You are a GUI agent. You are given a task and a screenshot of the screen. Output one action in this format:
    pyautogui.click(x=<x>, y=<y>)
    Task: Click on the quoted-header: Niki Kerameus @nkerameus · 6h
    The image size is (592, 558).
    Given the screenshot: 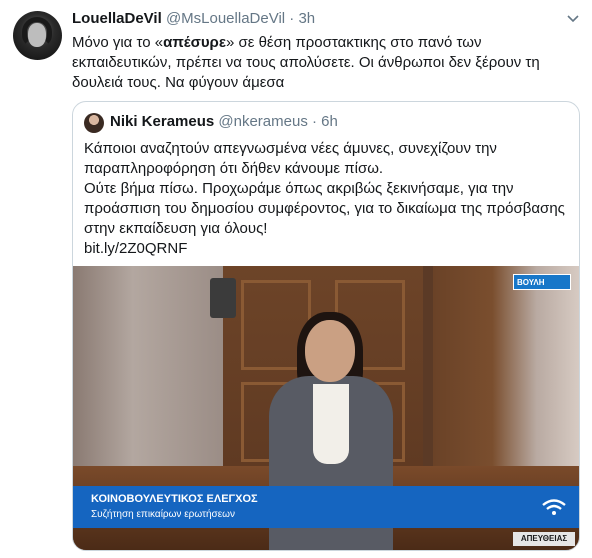 What is the action you would take?
    pyautogui.click(x=224, y=121)
    